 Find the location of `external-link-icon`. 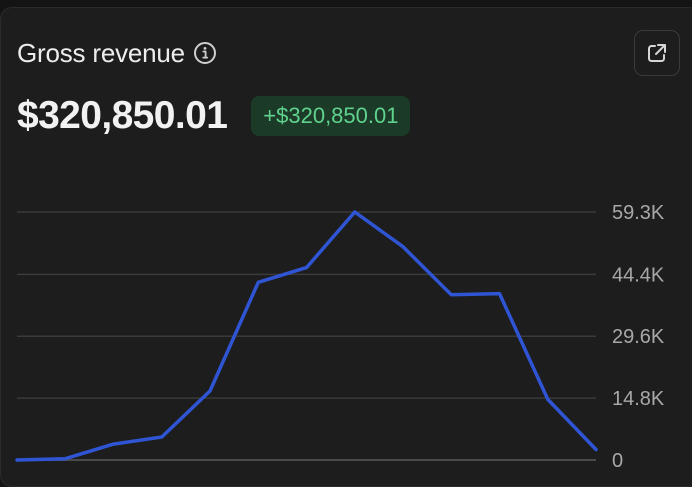

external-link-icon is located at coordinates (657, 53).